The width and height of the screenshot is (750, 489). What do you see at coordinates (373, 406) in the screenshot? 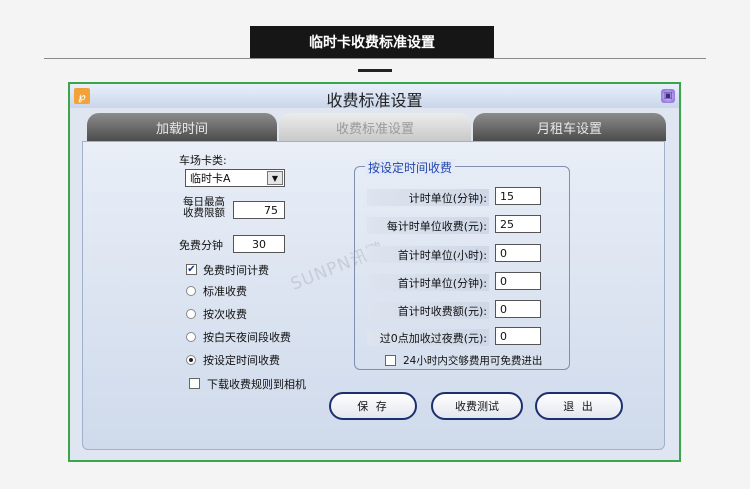
I see `save-button: 保 存` at bounding box center [373, 406].